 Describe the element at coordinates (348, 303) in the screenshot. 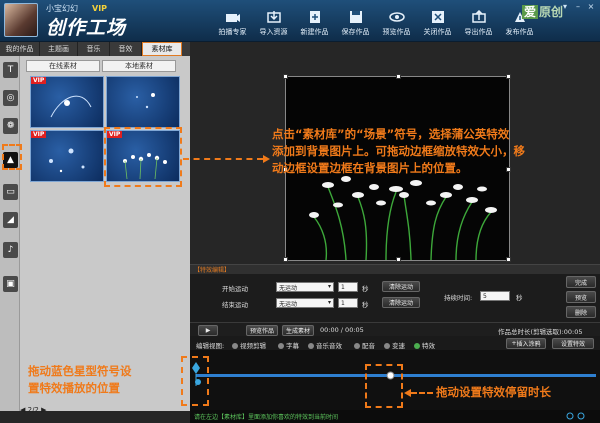

I see `end-seconds-stepper: 1` at that location.